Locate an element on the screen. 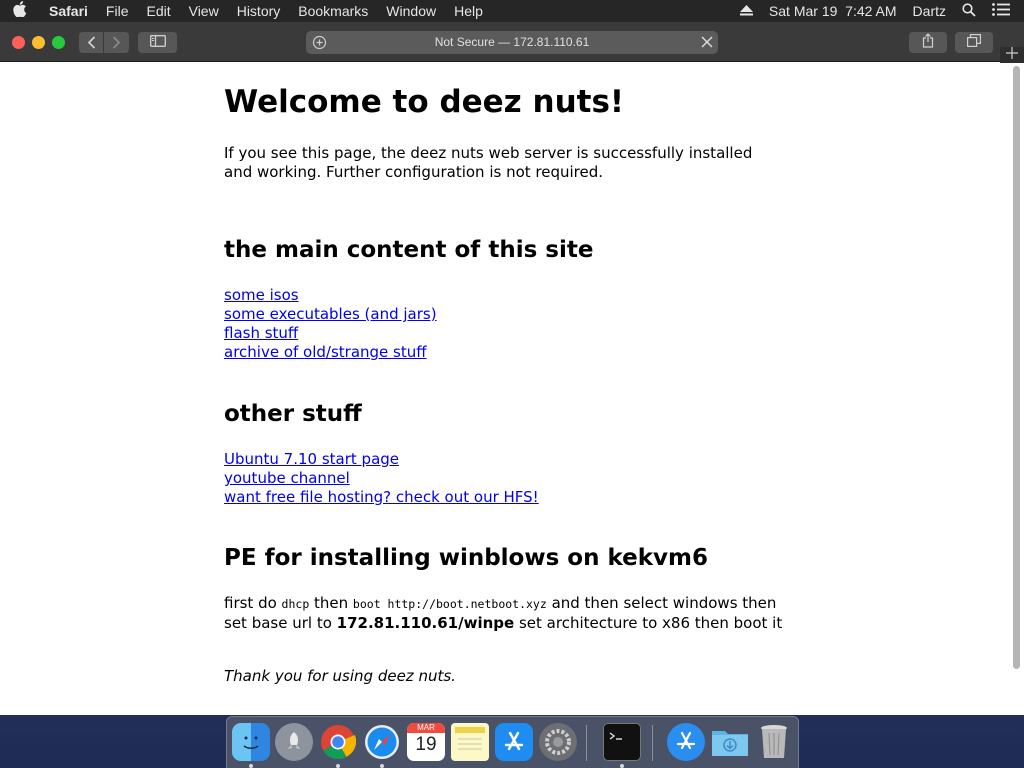 The height and width of the screenshot is (768, 1024). sidebar-toggle-button is located at coordinates (157, 42).